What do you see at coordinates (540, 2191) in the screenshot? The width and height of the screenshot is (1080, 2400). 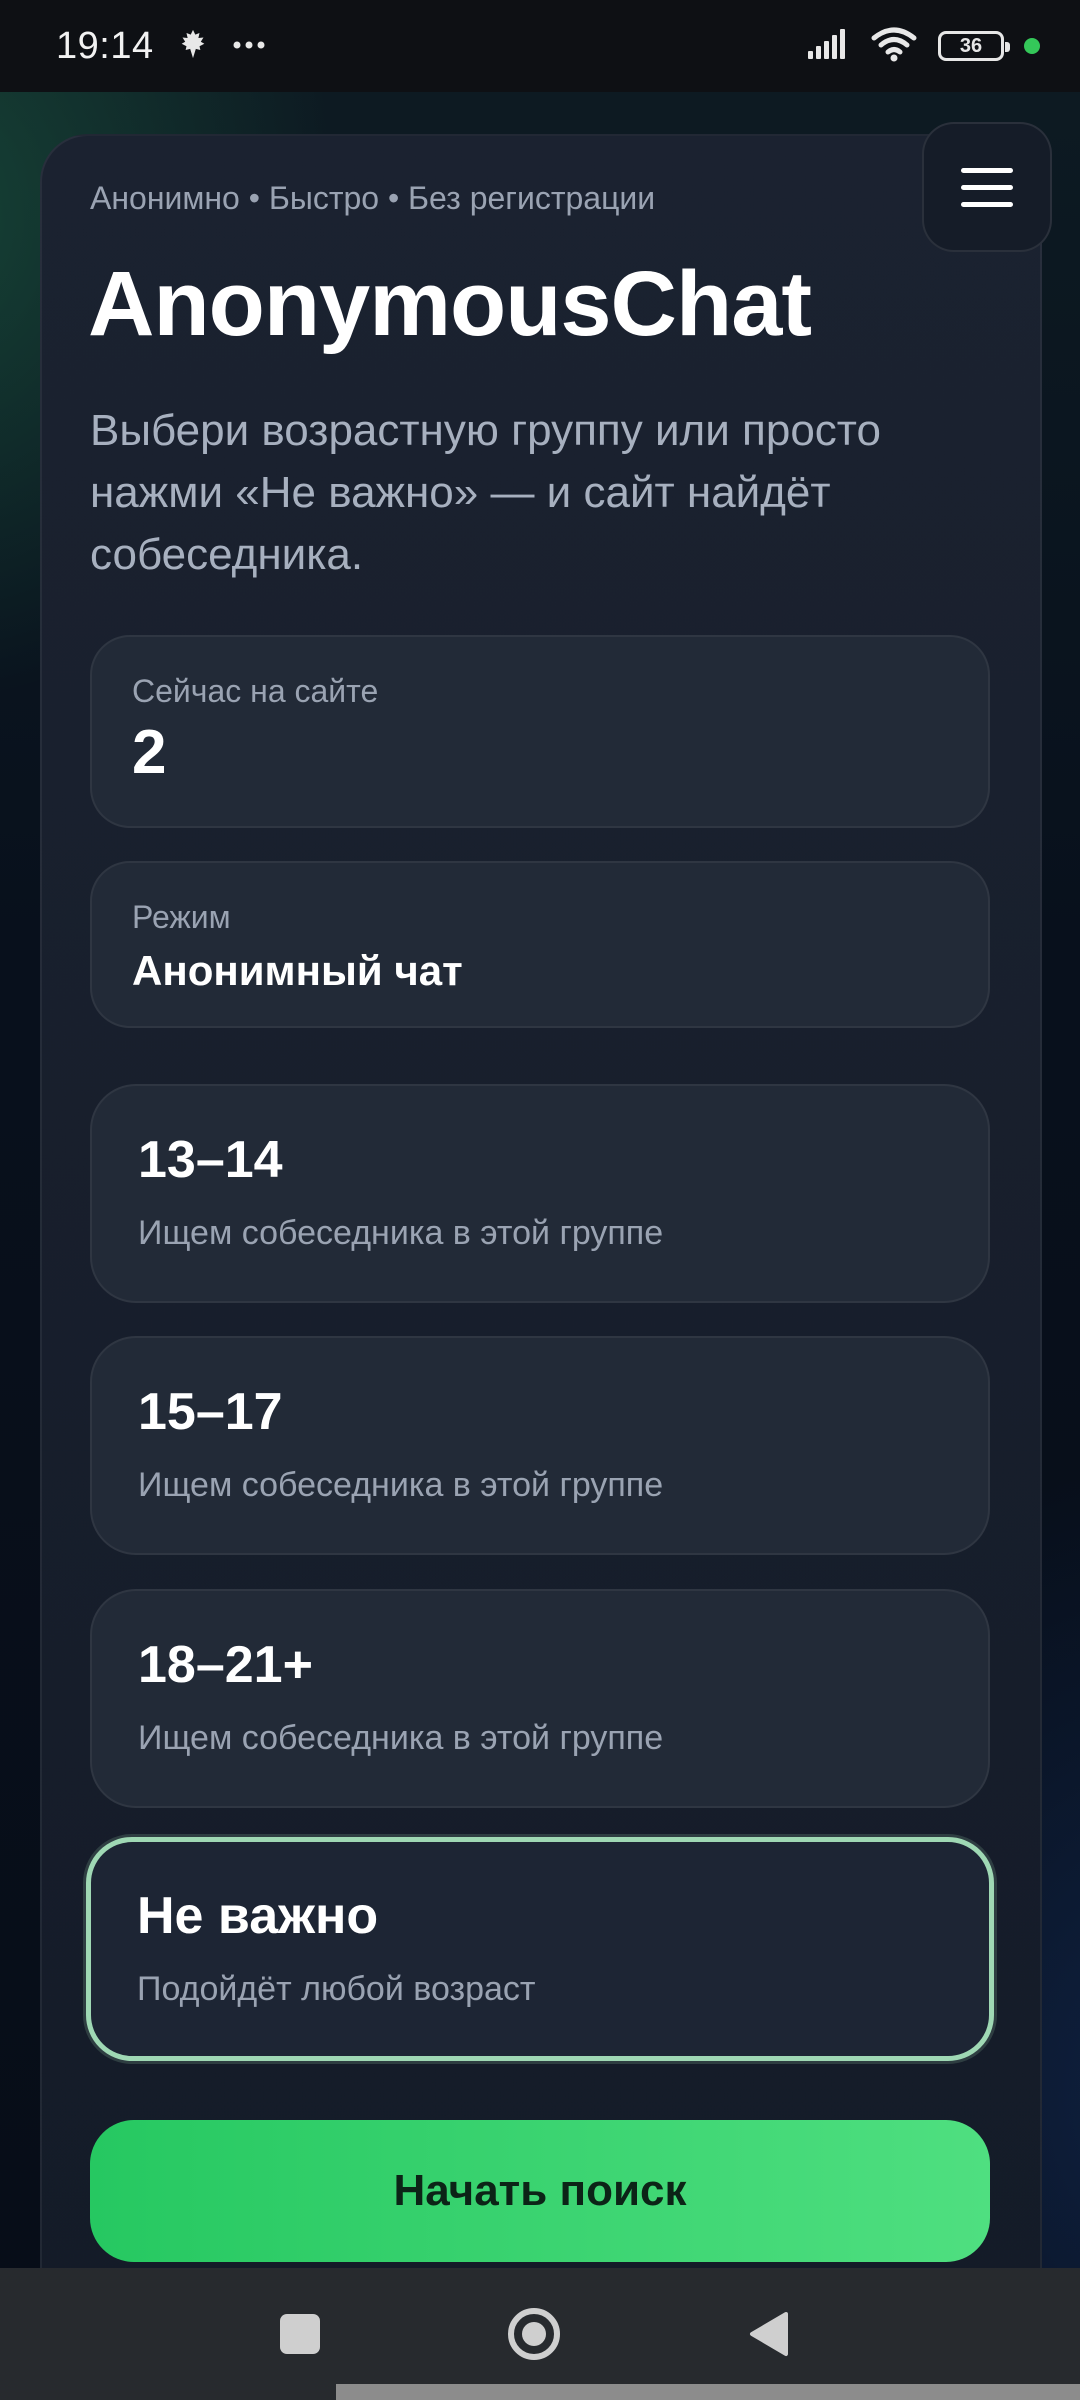 I see `start-search-button: Начать поиск` at bounding box center [540, 2191].